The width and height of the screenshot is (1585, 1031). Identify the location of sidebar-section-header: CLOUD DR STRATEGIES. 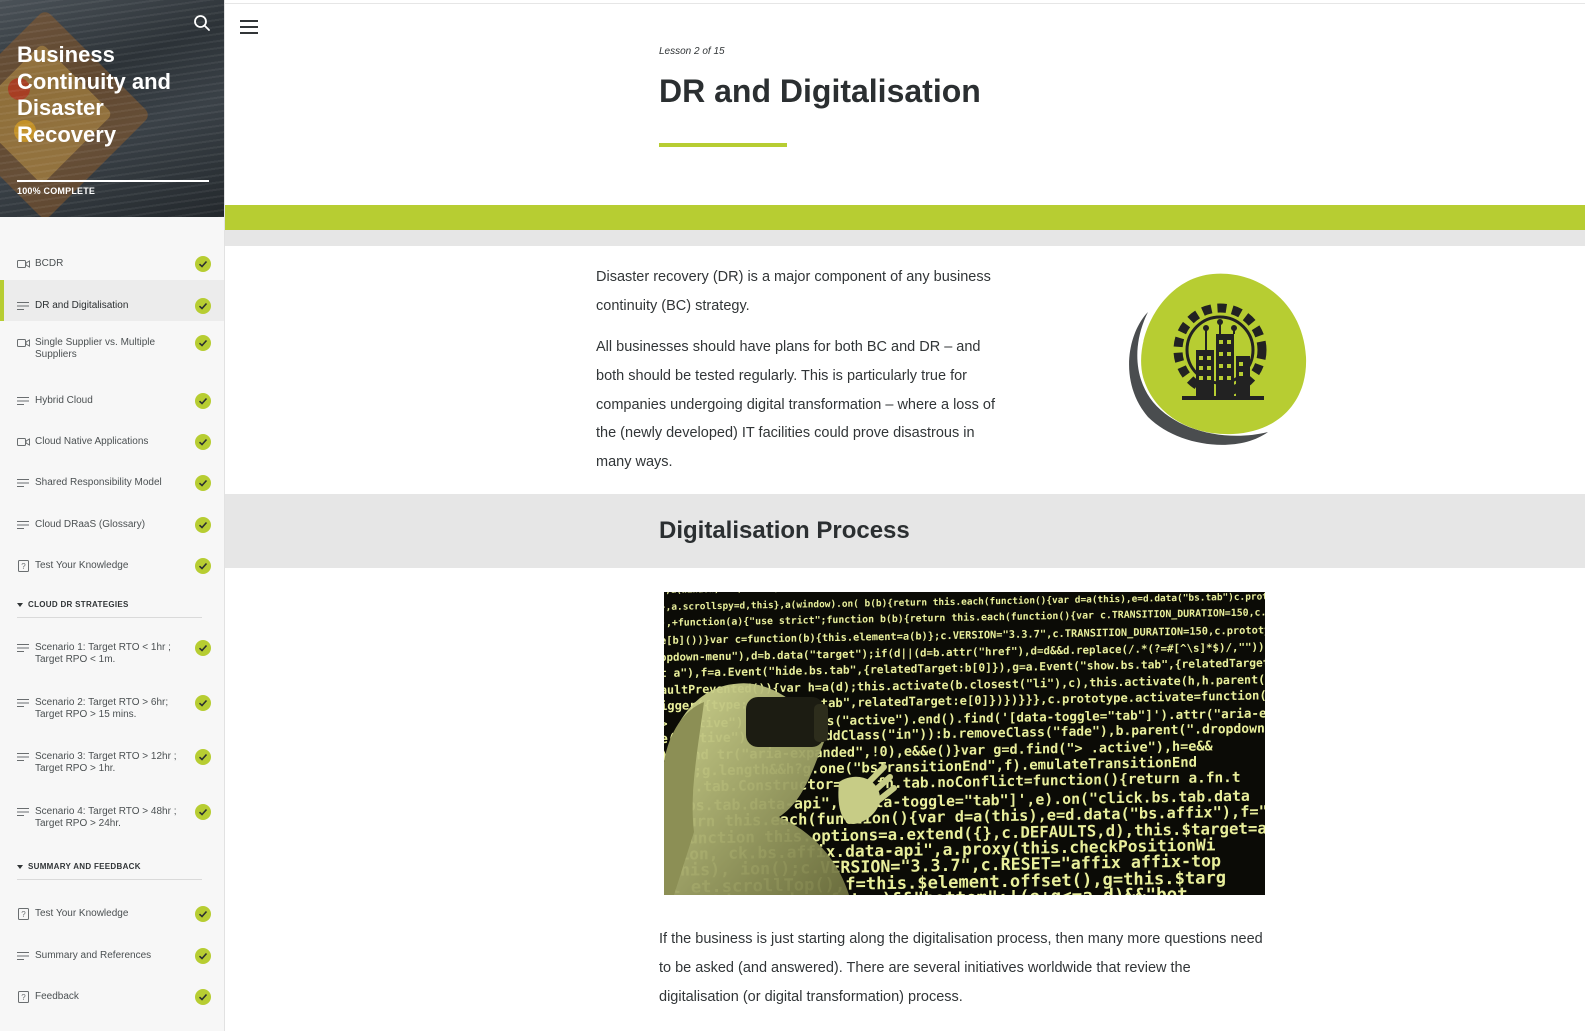
(73, 604).